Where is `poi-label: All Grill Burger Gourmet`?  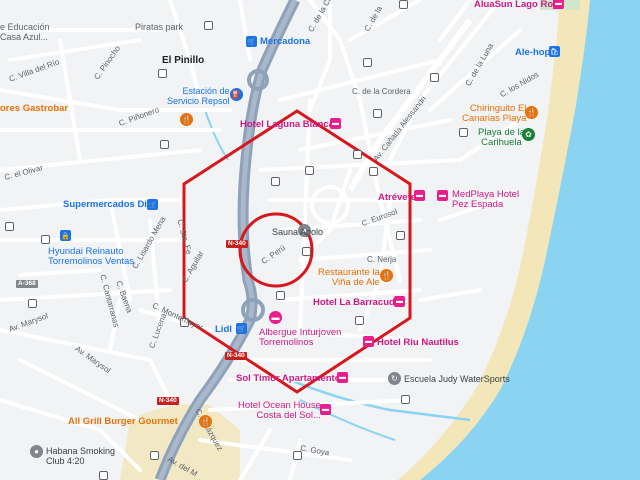
poi-label: All Grill Burger Gourmet is located at coordinates (123, 422).